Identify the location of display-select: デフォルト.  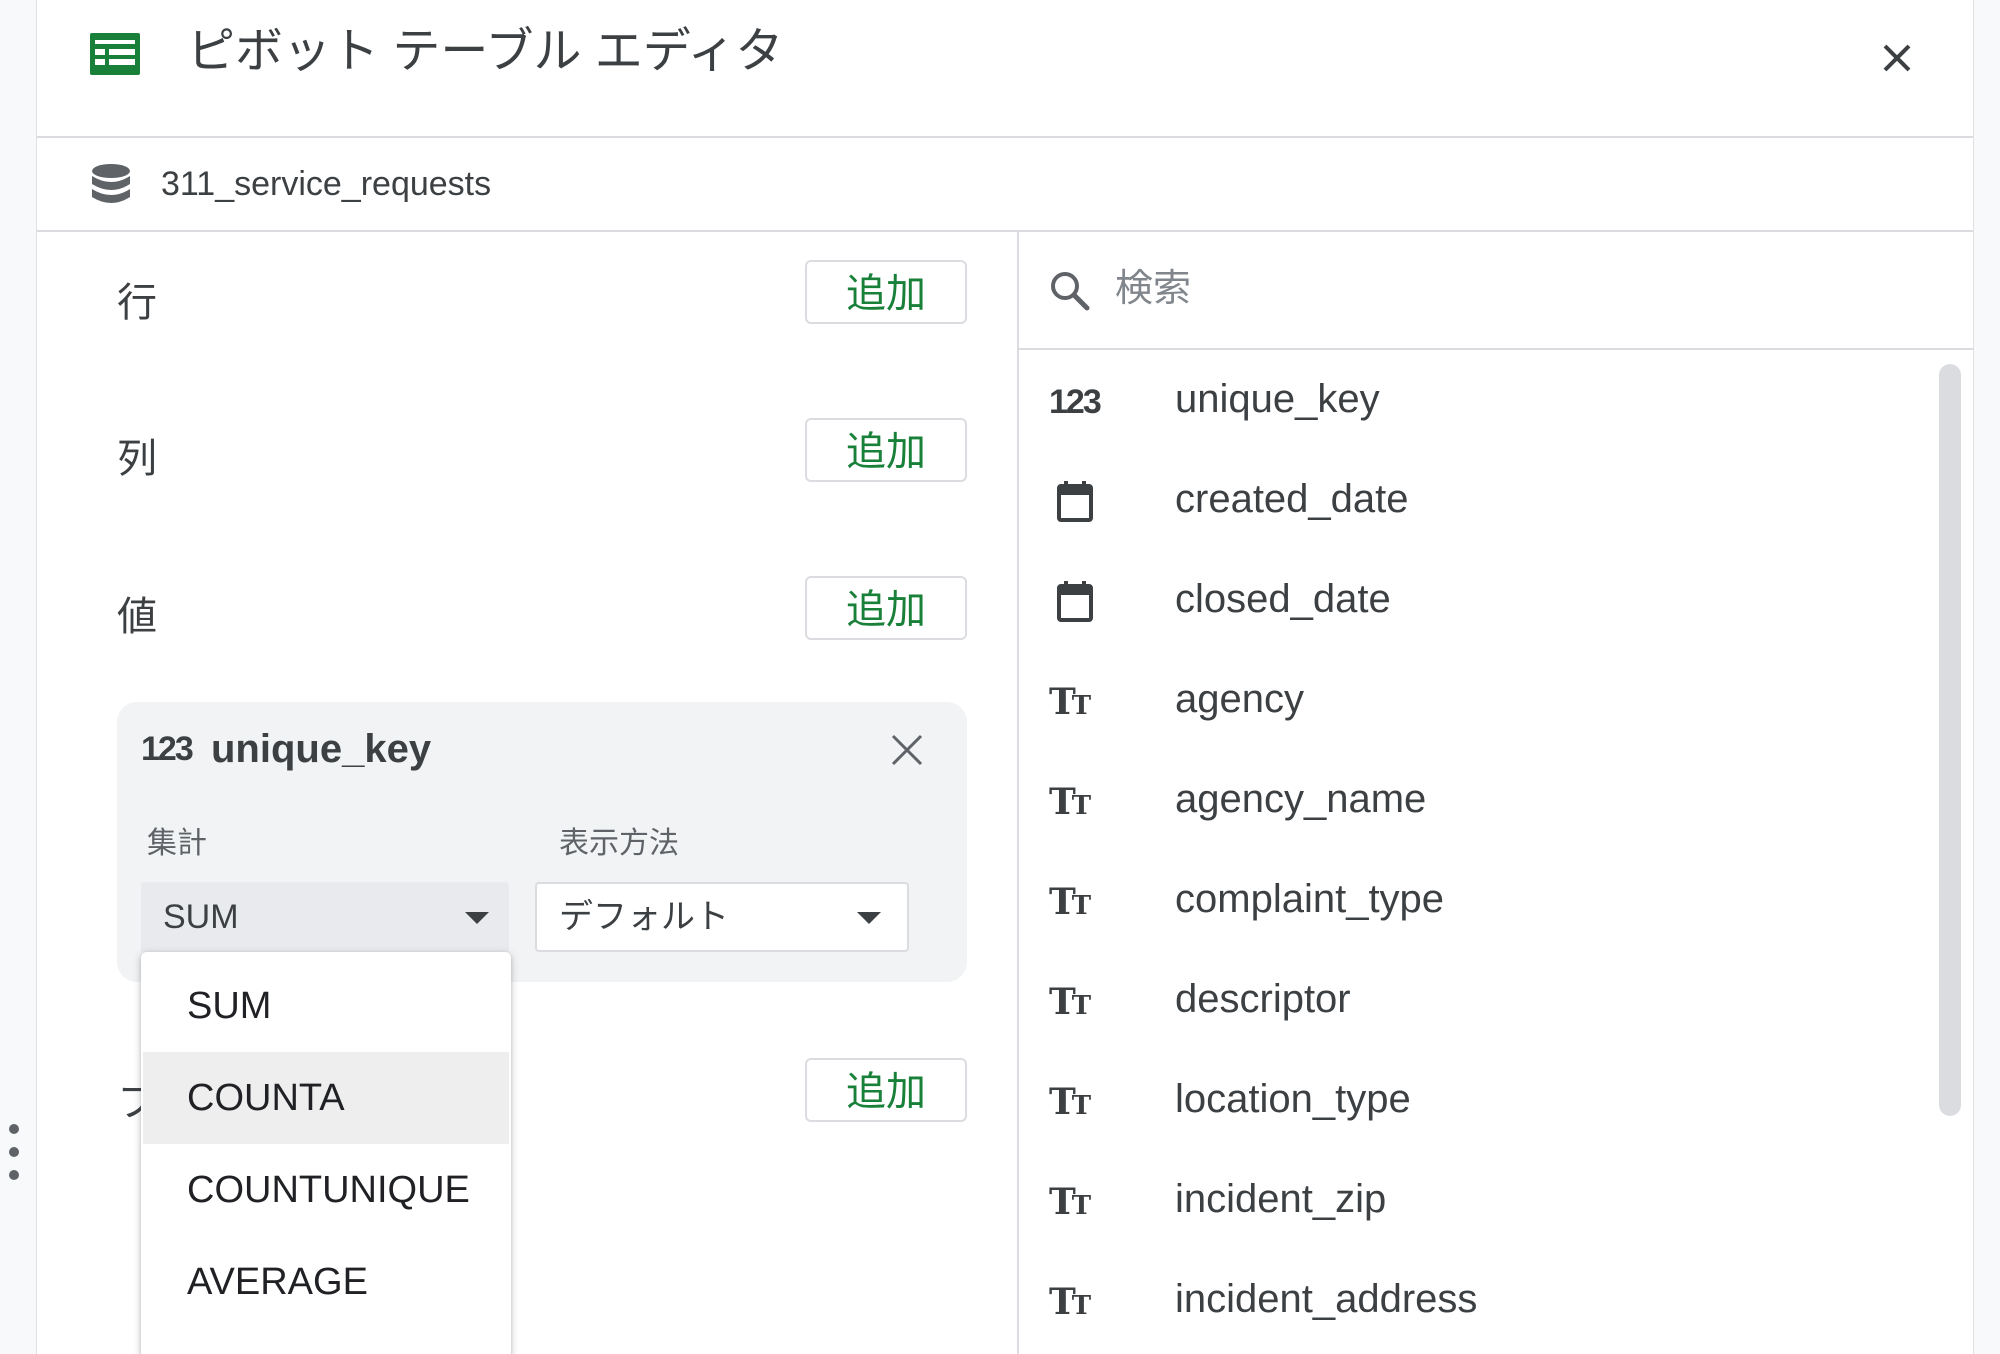
(722, 917).